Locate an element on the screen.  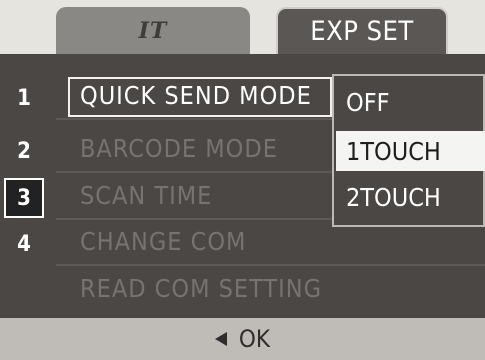
footer-bar: OK is located at coordinates (242, 339).